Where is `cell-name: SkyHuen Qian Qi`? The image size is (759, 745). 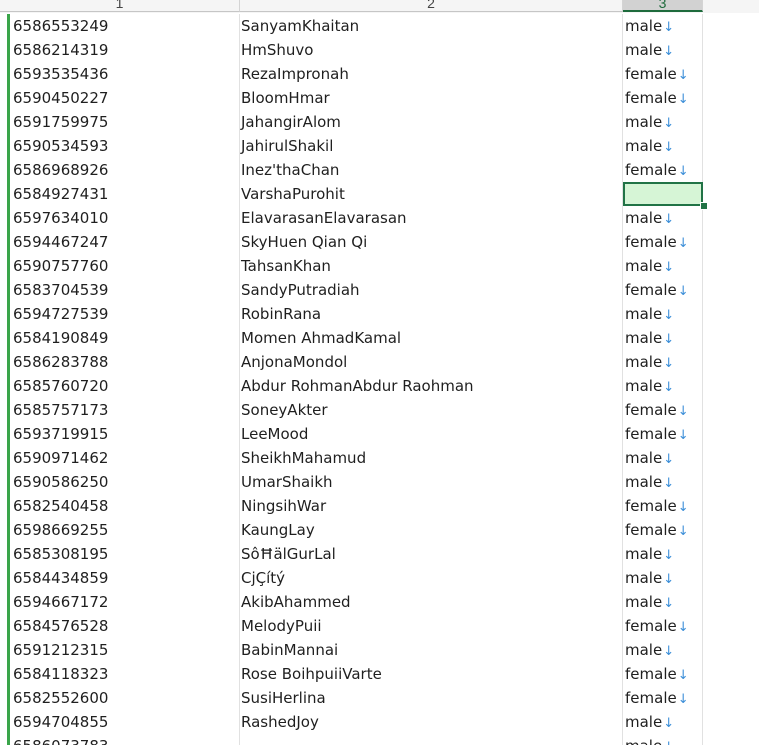 cell-name: SkyHuen Qian Qi is located at coordinates (431, 242).